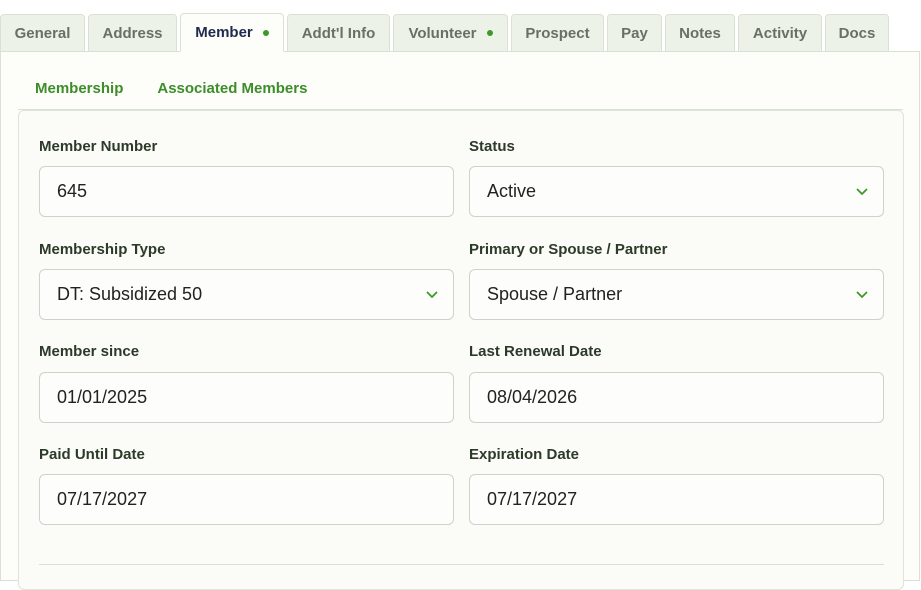  Describe the element at coordinates (461, 564) in the screenshot. I see `section-divider` at that location.